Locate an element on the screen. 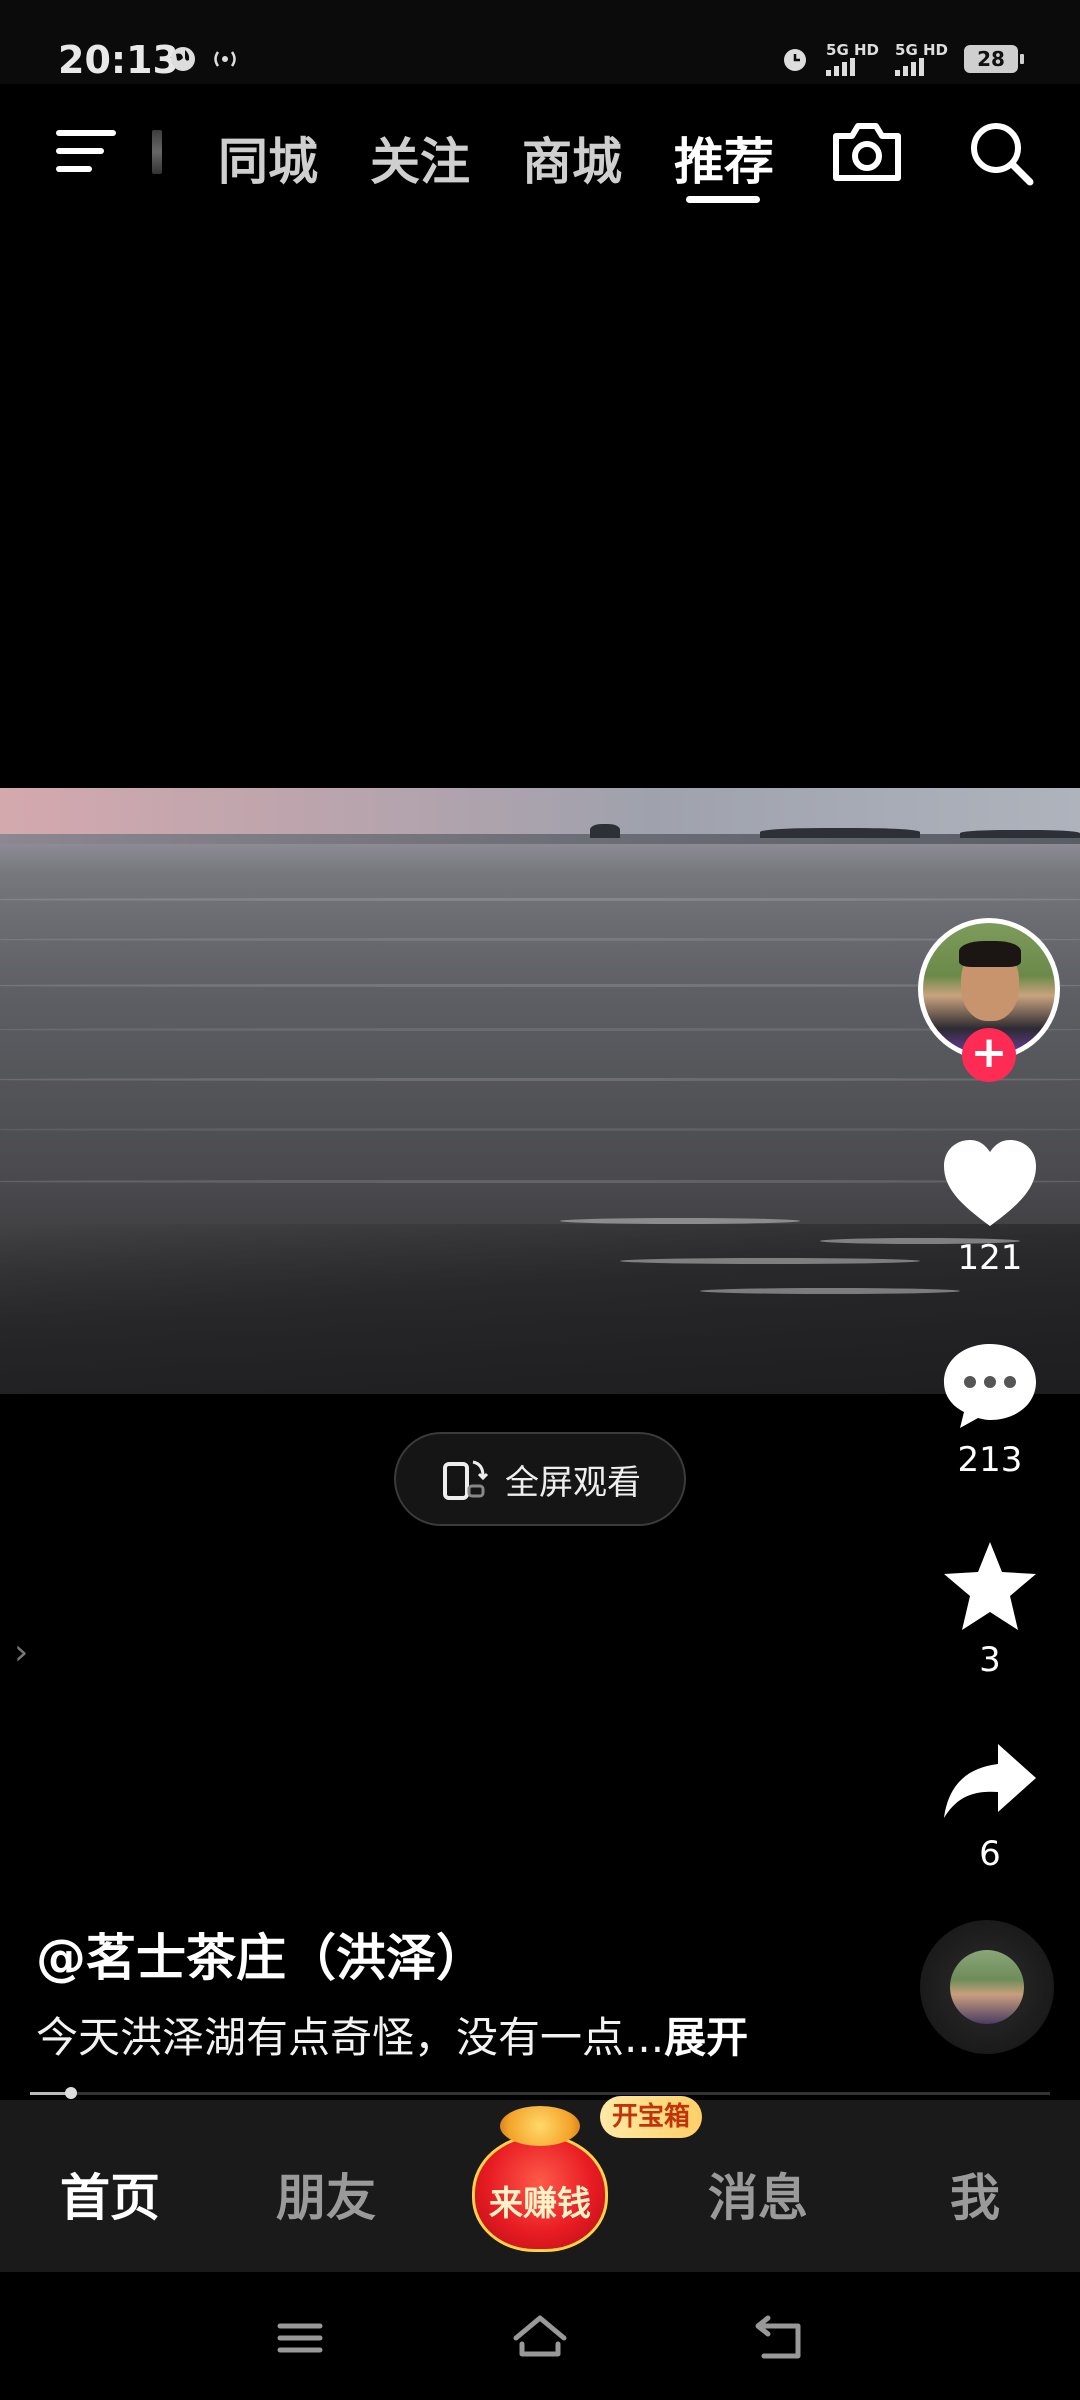 Image resolution: width=1080 pixels, height=2400 pixels. status-time: 20:13 is located at coordinates (118, 60).